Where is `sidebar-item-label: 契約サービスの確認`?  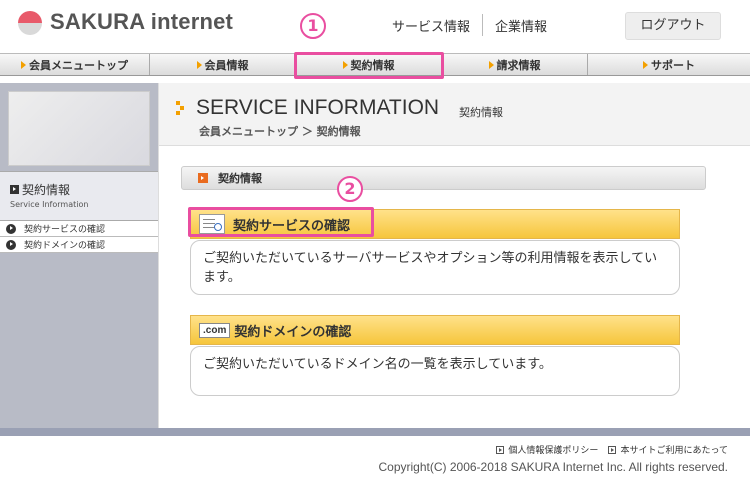 sidebar-item-label: 契約サービスの確認 is located at coordinates (65, 230).